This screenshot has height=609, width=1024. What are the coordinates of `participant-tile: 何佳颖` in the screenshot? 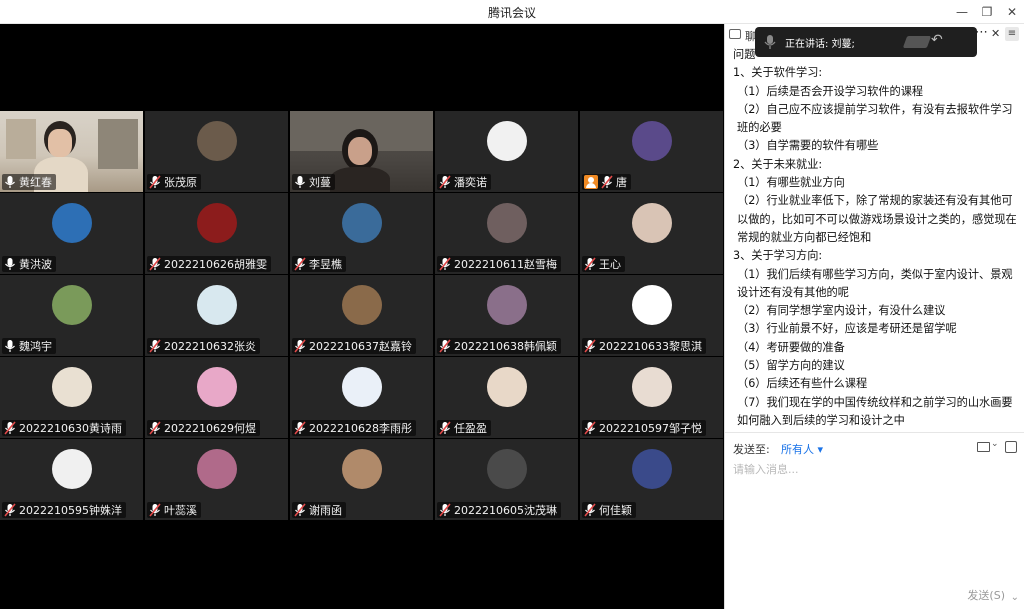 It's located at (651, 479).